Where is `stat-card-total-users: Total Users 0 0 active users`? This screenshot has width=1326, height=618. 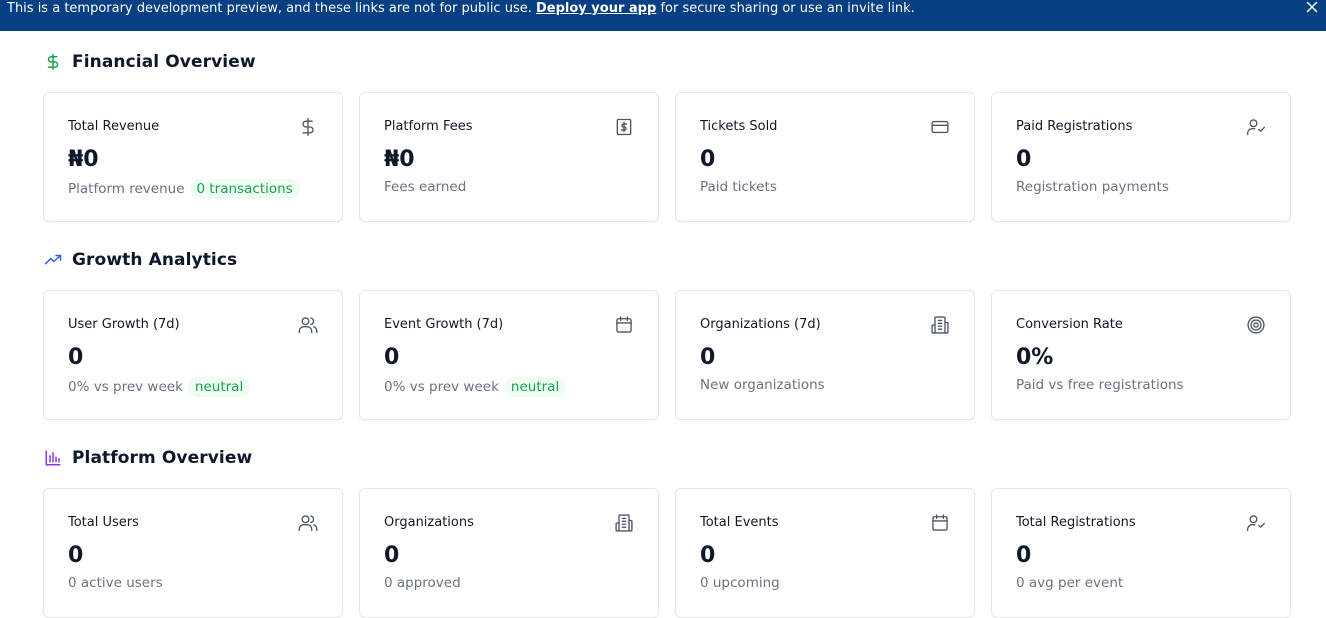 stat-card-total-users: Total Users 0 0 active users is located at coordinates (193, 553).